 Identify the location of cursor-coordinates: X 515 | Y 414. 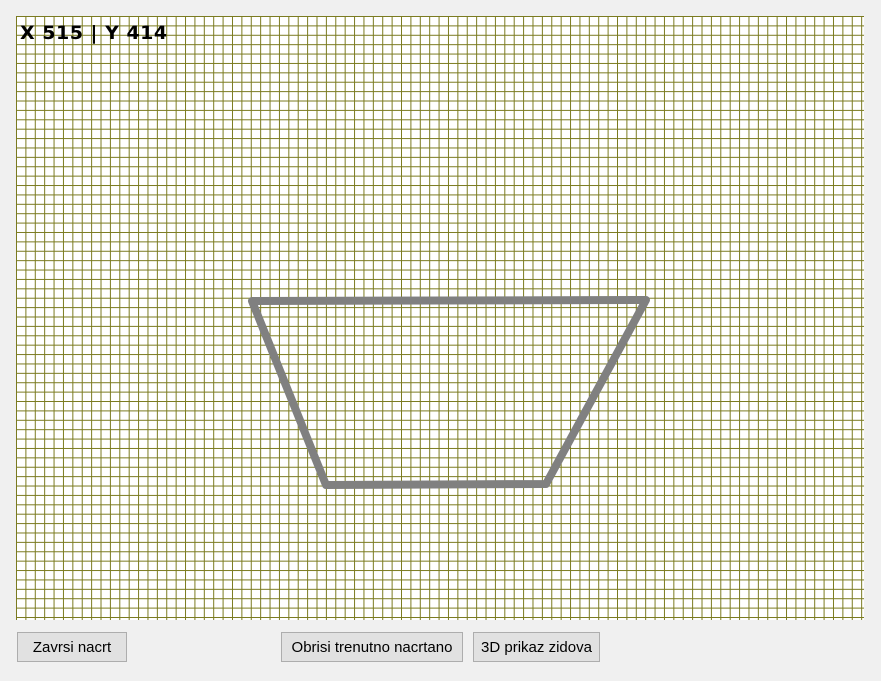
(94, 33).